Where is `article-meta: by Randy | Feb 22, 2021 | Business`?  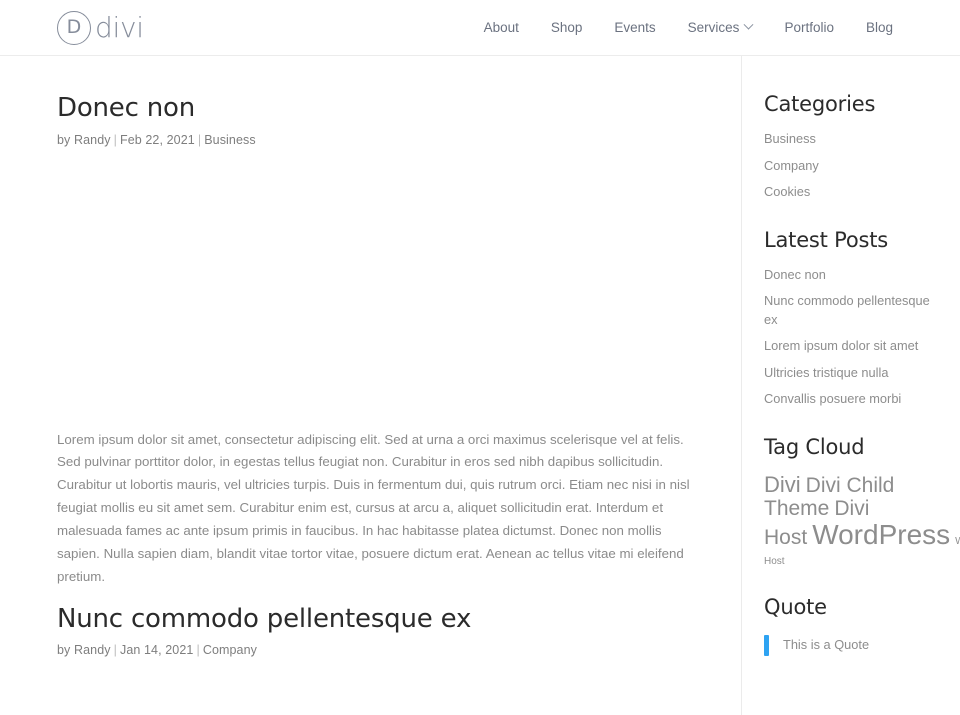
article-meta: by Randy | Feb 22, 2021 | Business is located at coordinates (156, 139).